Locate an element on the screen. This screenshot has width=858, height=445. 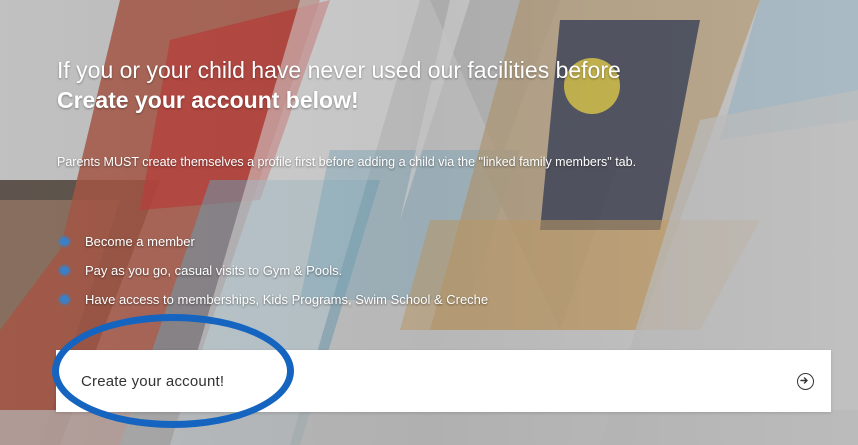
create-account-label: Create your account! is located at coordinates (153, 381).